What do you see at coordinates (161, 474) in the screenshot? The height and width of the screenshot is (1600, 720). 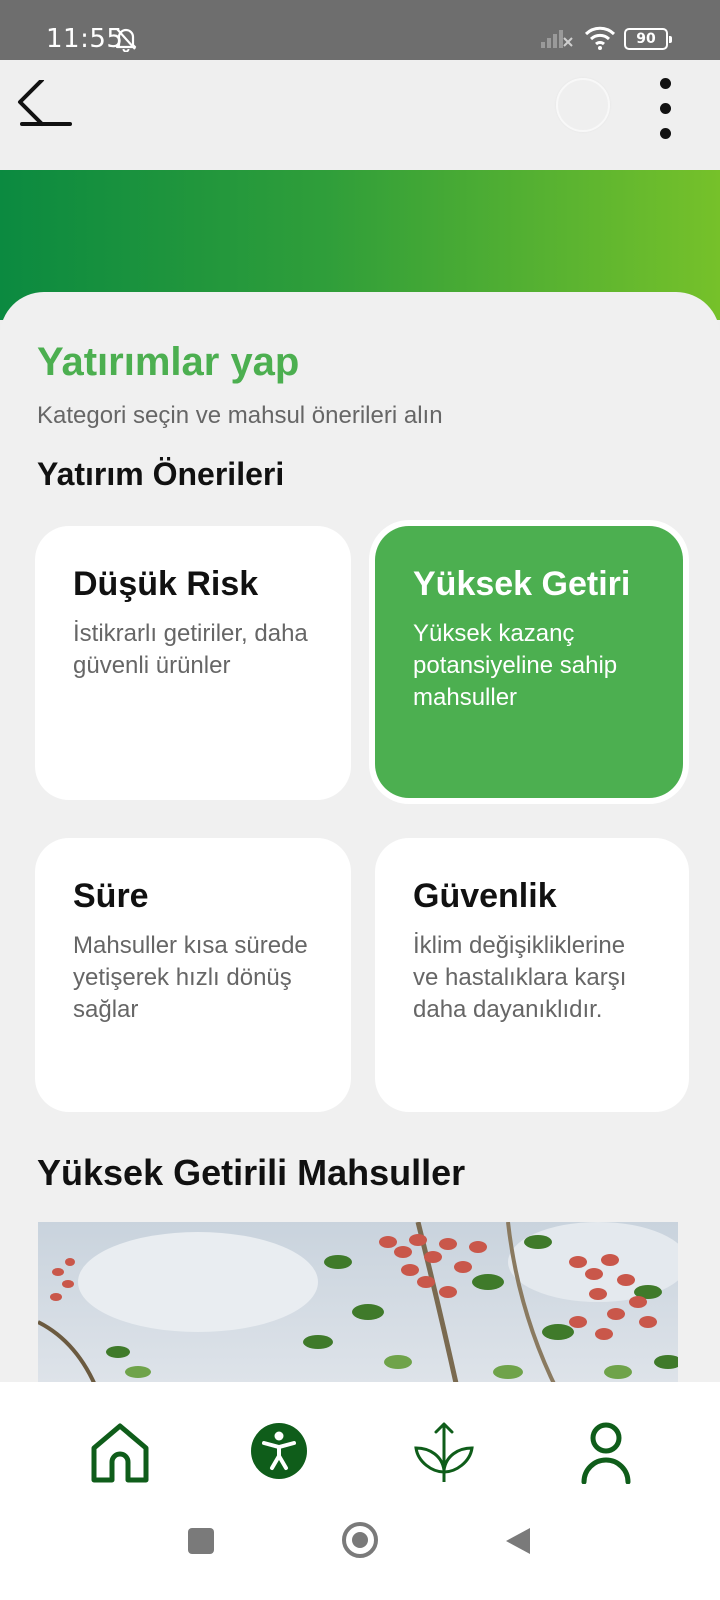 I see `recommendations-title: Yatırım Önerileri` at bounding box center [161, 474].